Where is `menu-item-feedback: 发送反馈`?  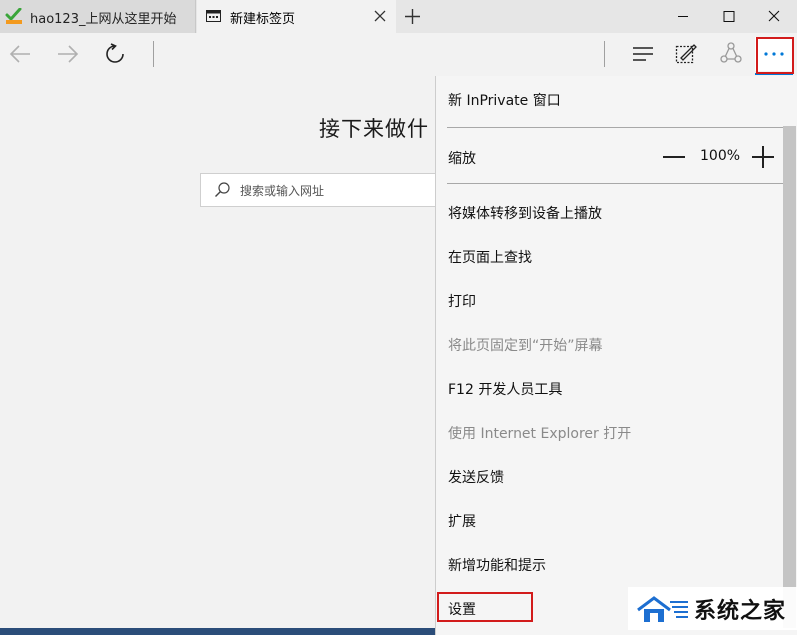
menu-item-feedback: 发送反馈 is located at coordinates (476, 477).